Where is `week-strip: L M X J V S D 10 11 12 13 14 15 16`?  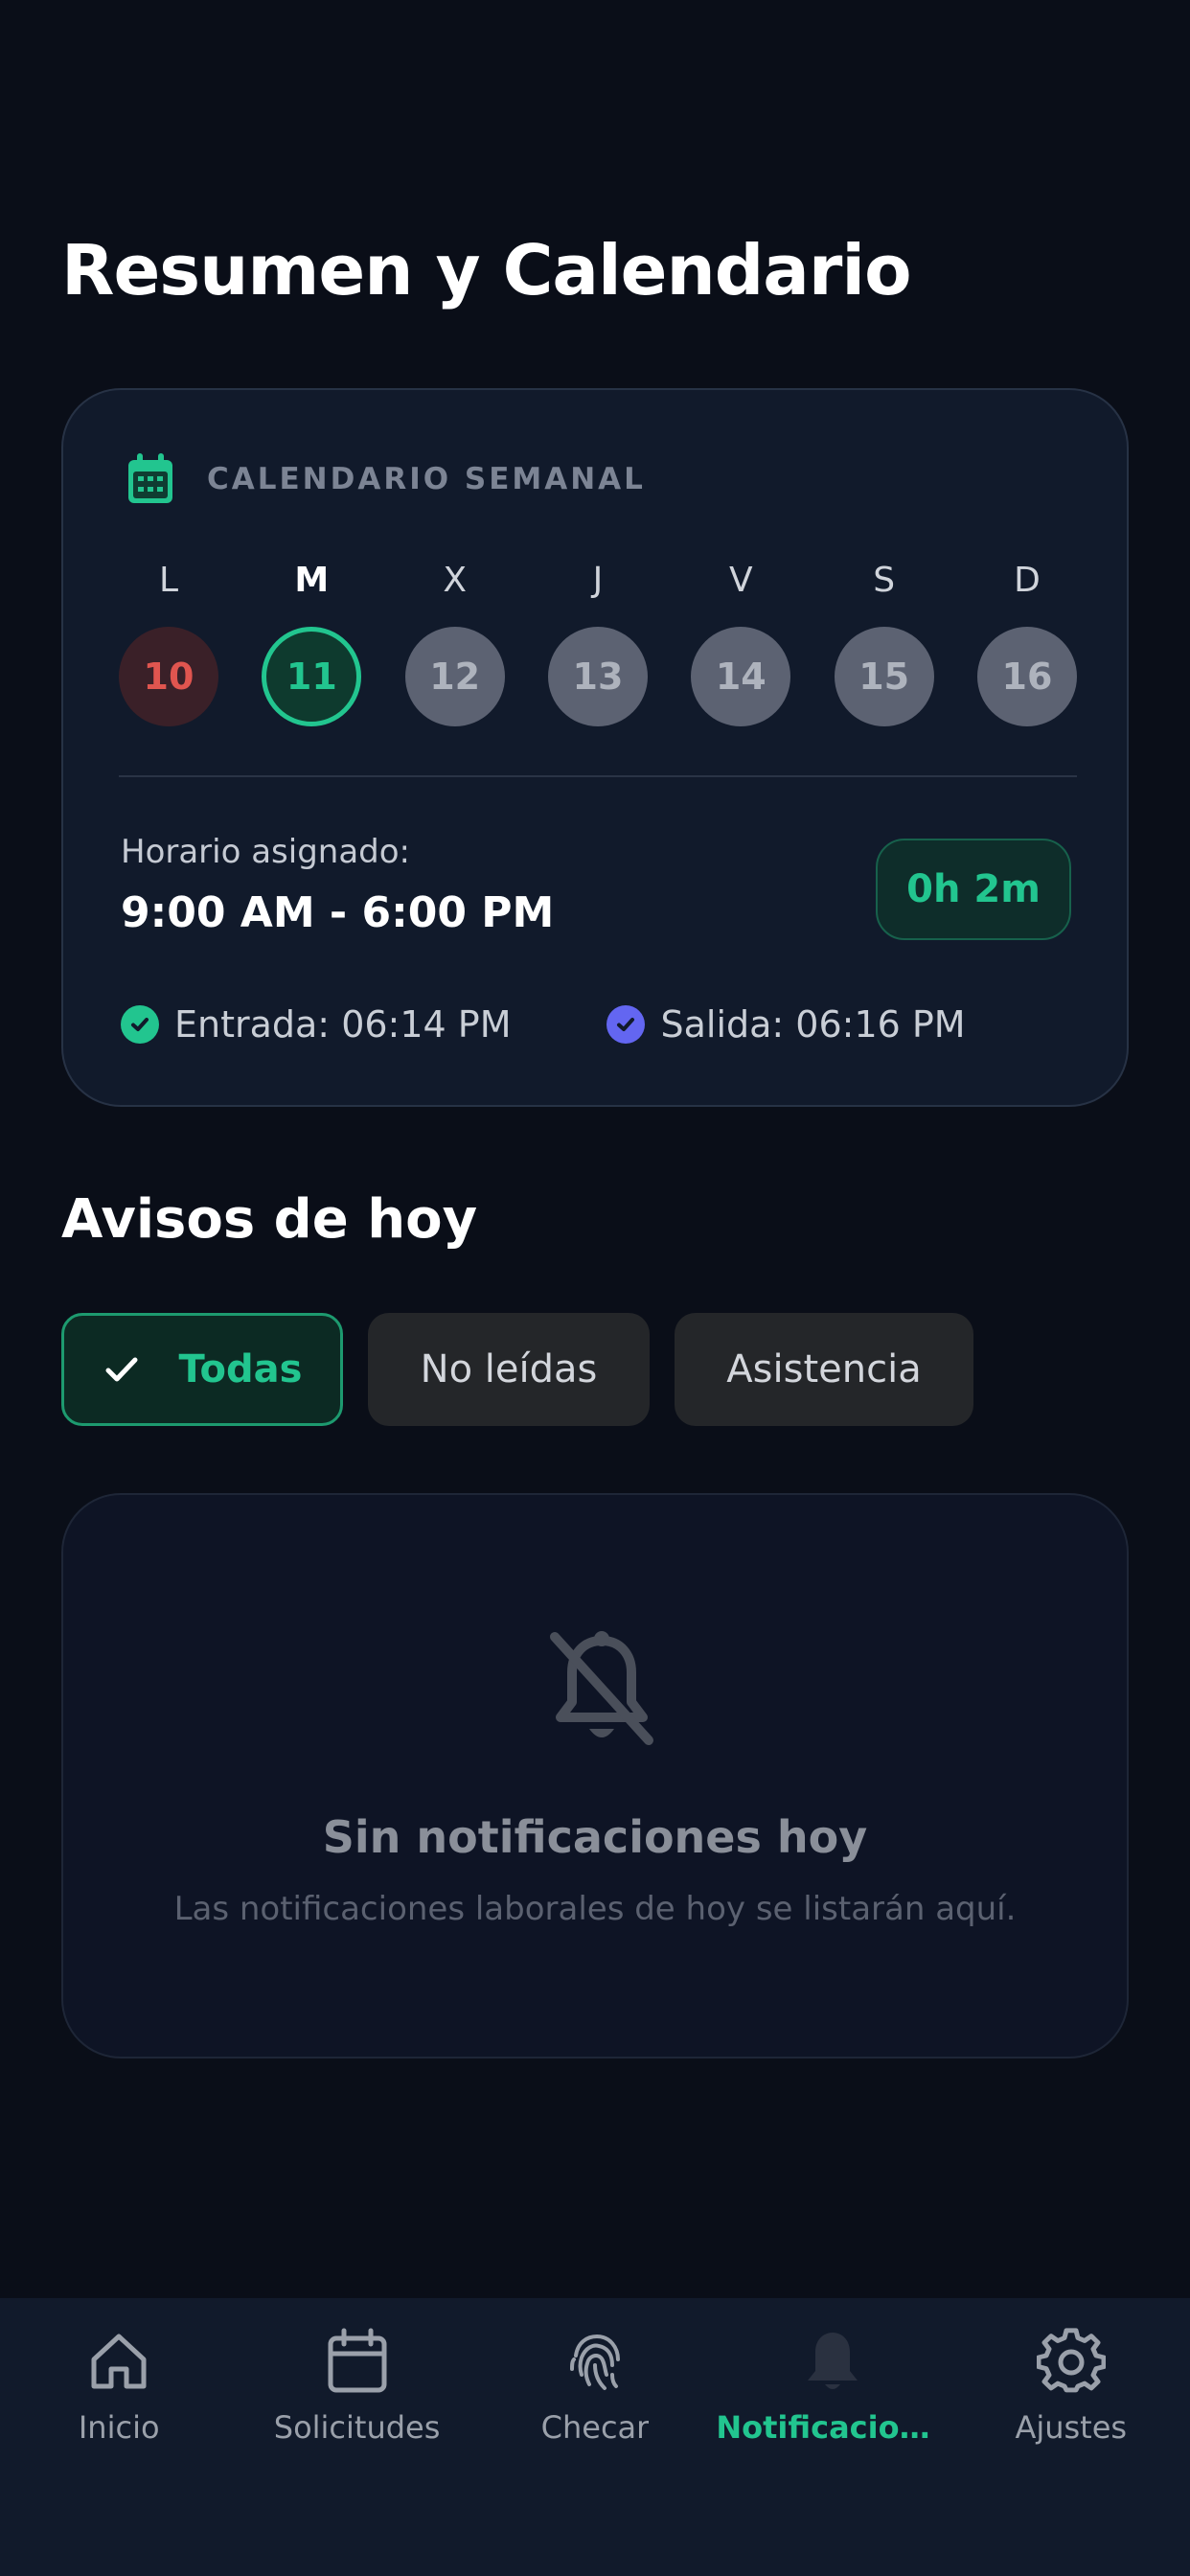 week-strip: L M X J V S D 10 11 12 13 14 15 16 is located at coordinates (598, 643).